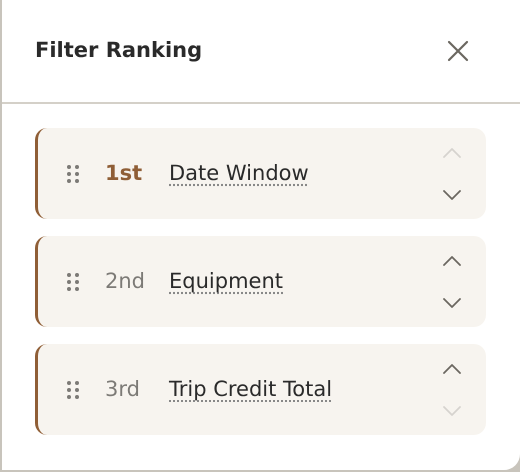 The image size is (520, 472). I want to click on rank-label: 3rd, so click(123, 389).